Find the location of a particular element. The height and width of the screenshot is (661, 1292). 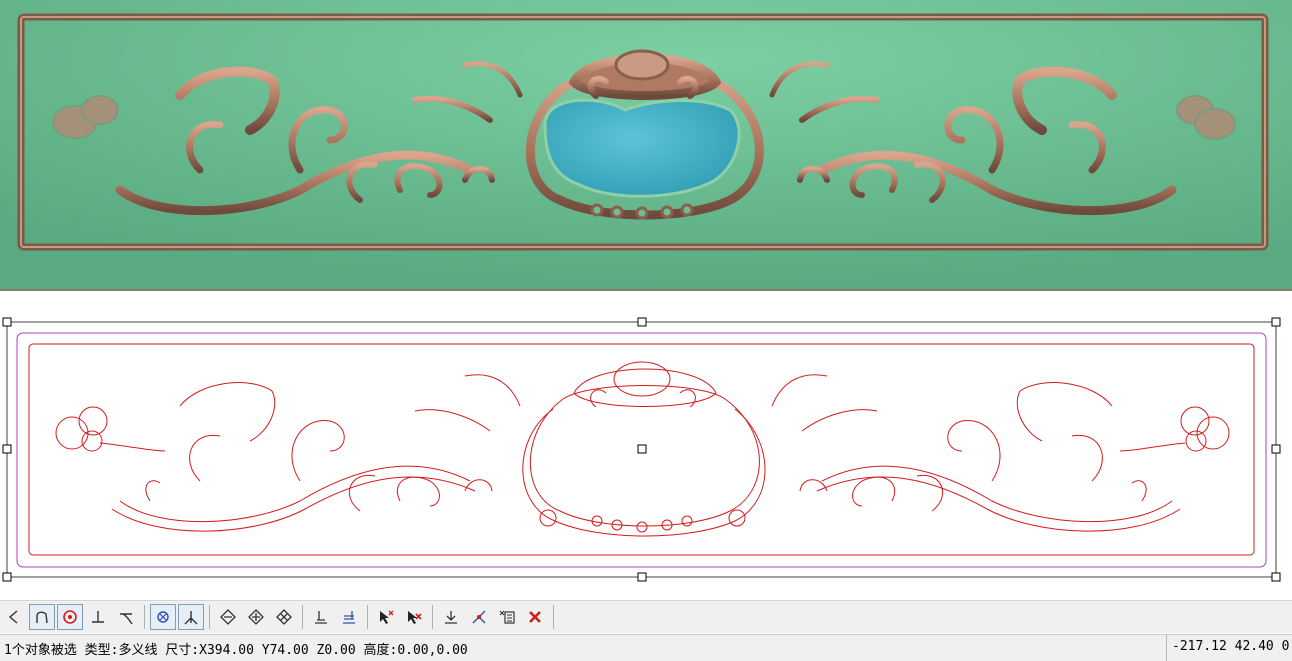

delete-icon is located at coordinates (535, 617).